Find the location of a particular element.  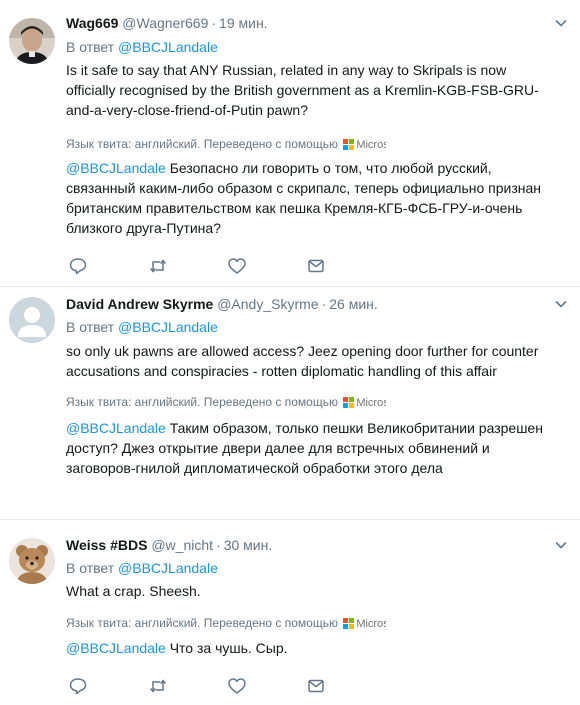

timestamp: 30 мин. is located at coordinates (248, 545).